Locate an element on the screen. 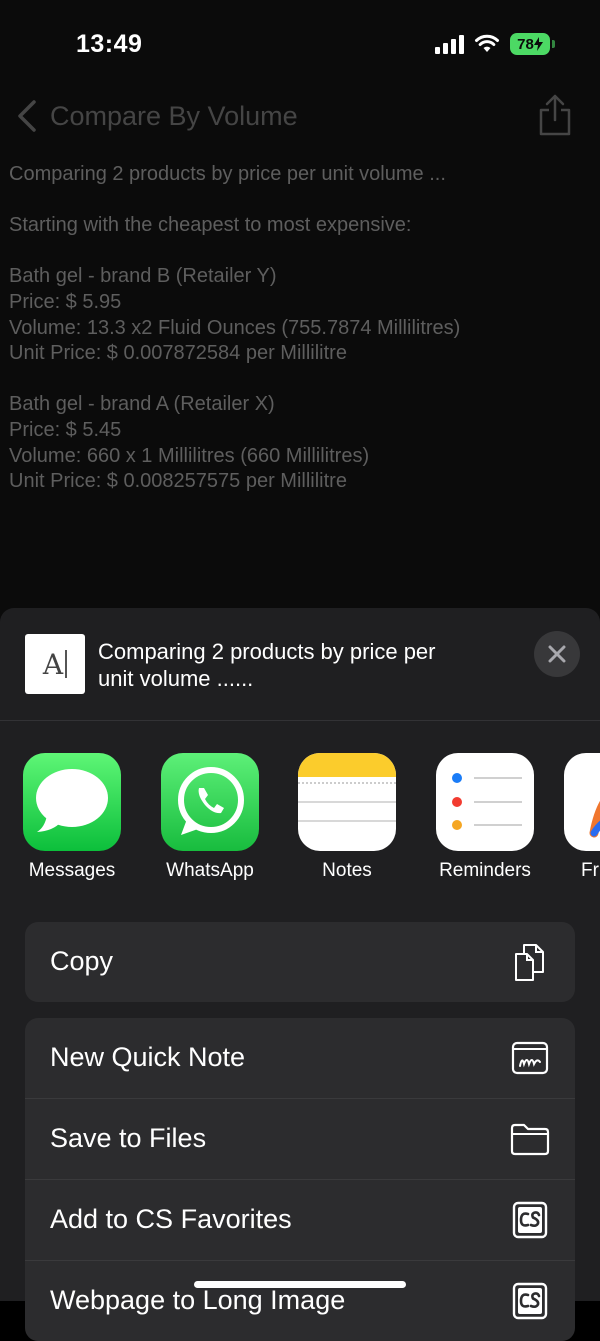 Image resolution: width=600 pixels, height=1341 pixels. share-app-notes: Notes is located at coordinates (347, 817).